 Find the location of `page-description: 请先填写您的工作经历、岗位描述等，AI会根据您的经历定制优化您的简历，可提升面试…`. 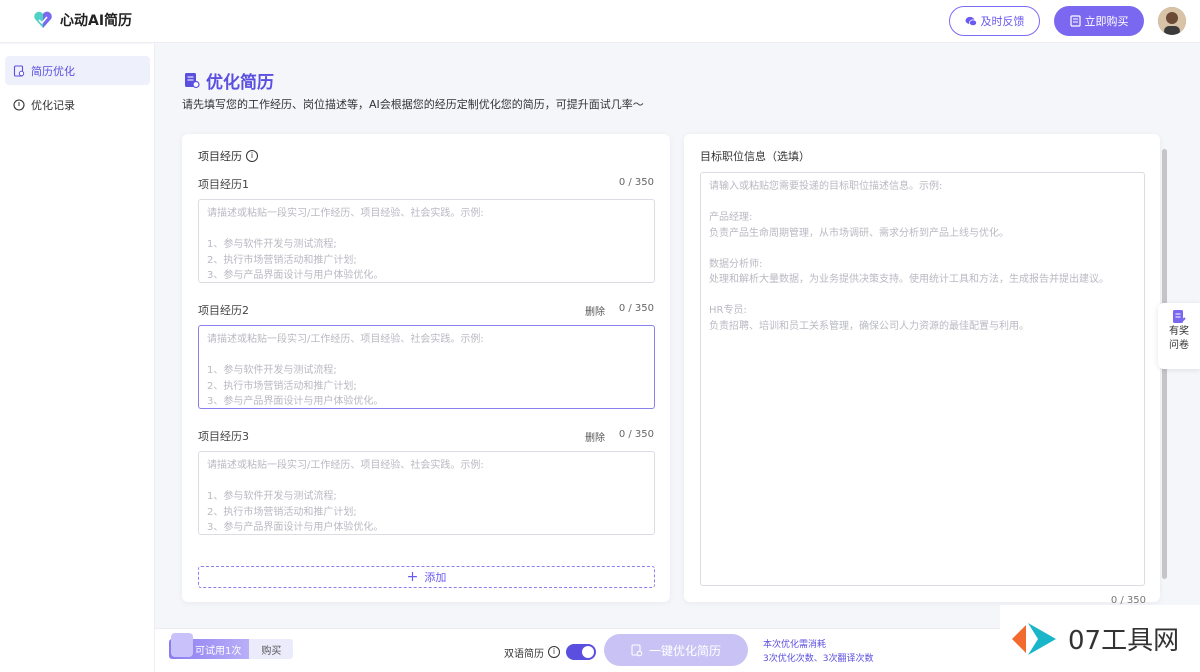

page-description: 请先填写您的工作经历、岗位描述等，AI会根据您的经历定制优化您的简历，可提升面试… is located at coordinates (413, 104).